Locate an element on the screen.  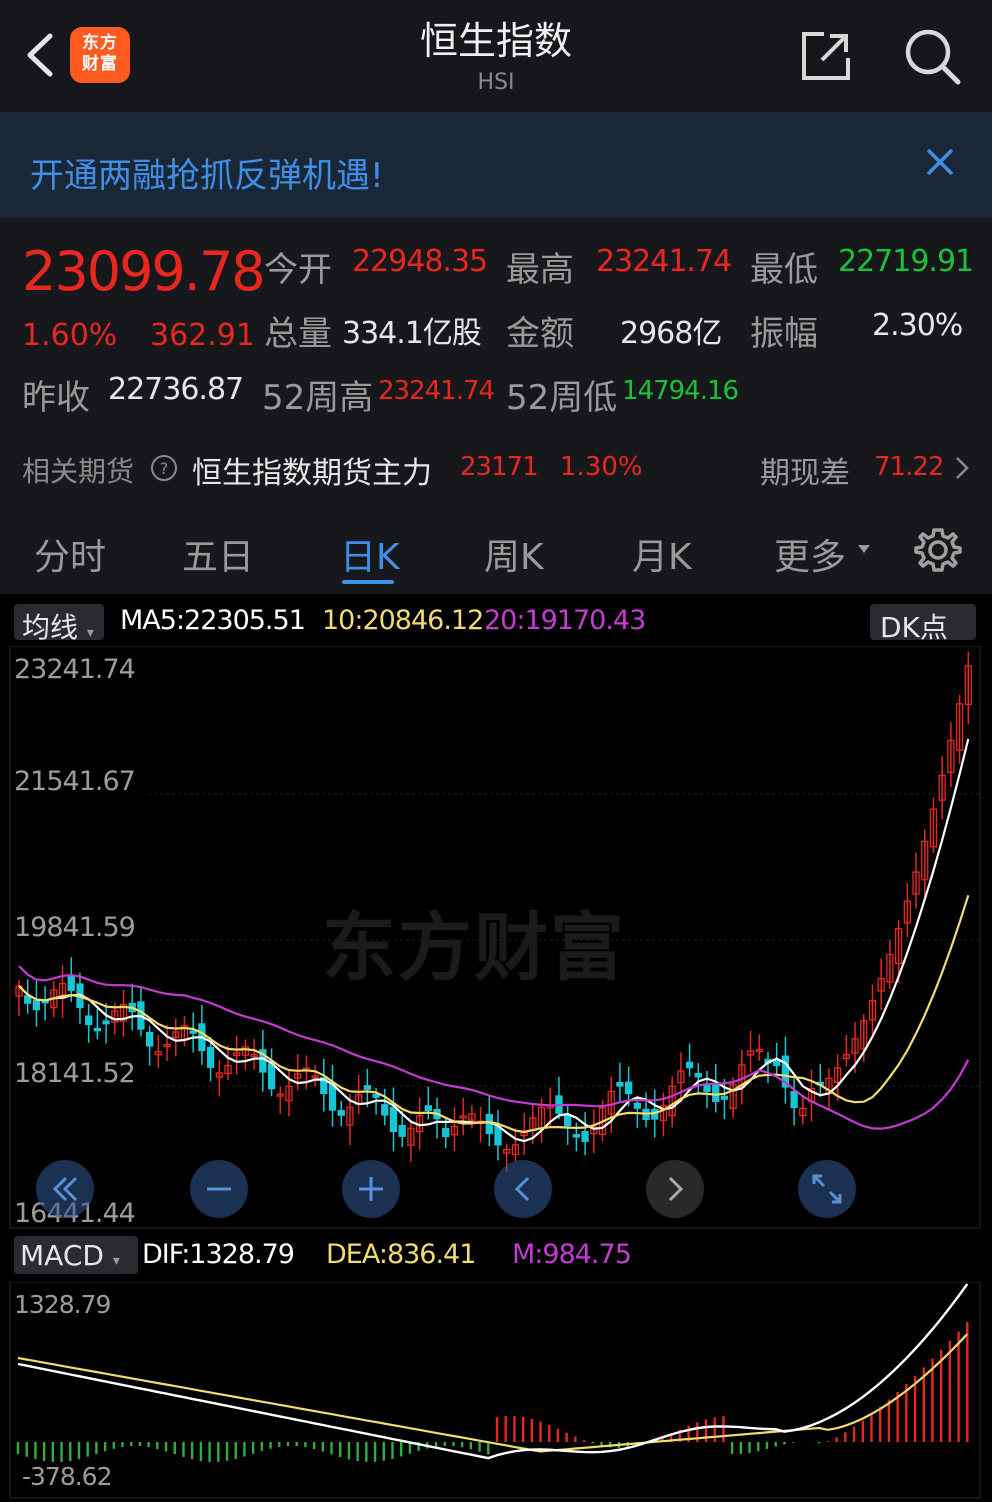
share-icon is located at coordinates (826, 56).